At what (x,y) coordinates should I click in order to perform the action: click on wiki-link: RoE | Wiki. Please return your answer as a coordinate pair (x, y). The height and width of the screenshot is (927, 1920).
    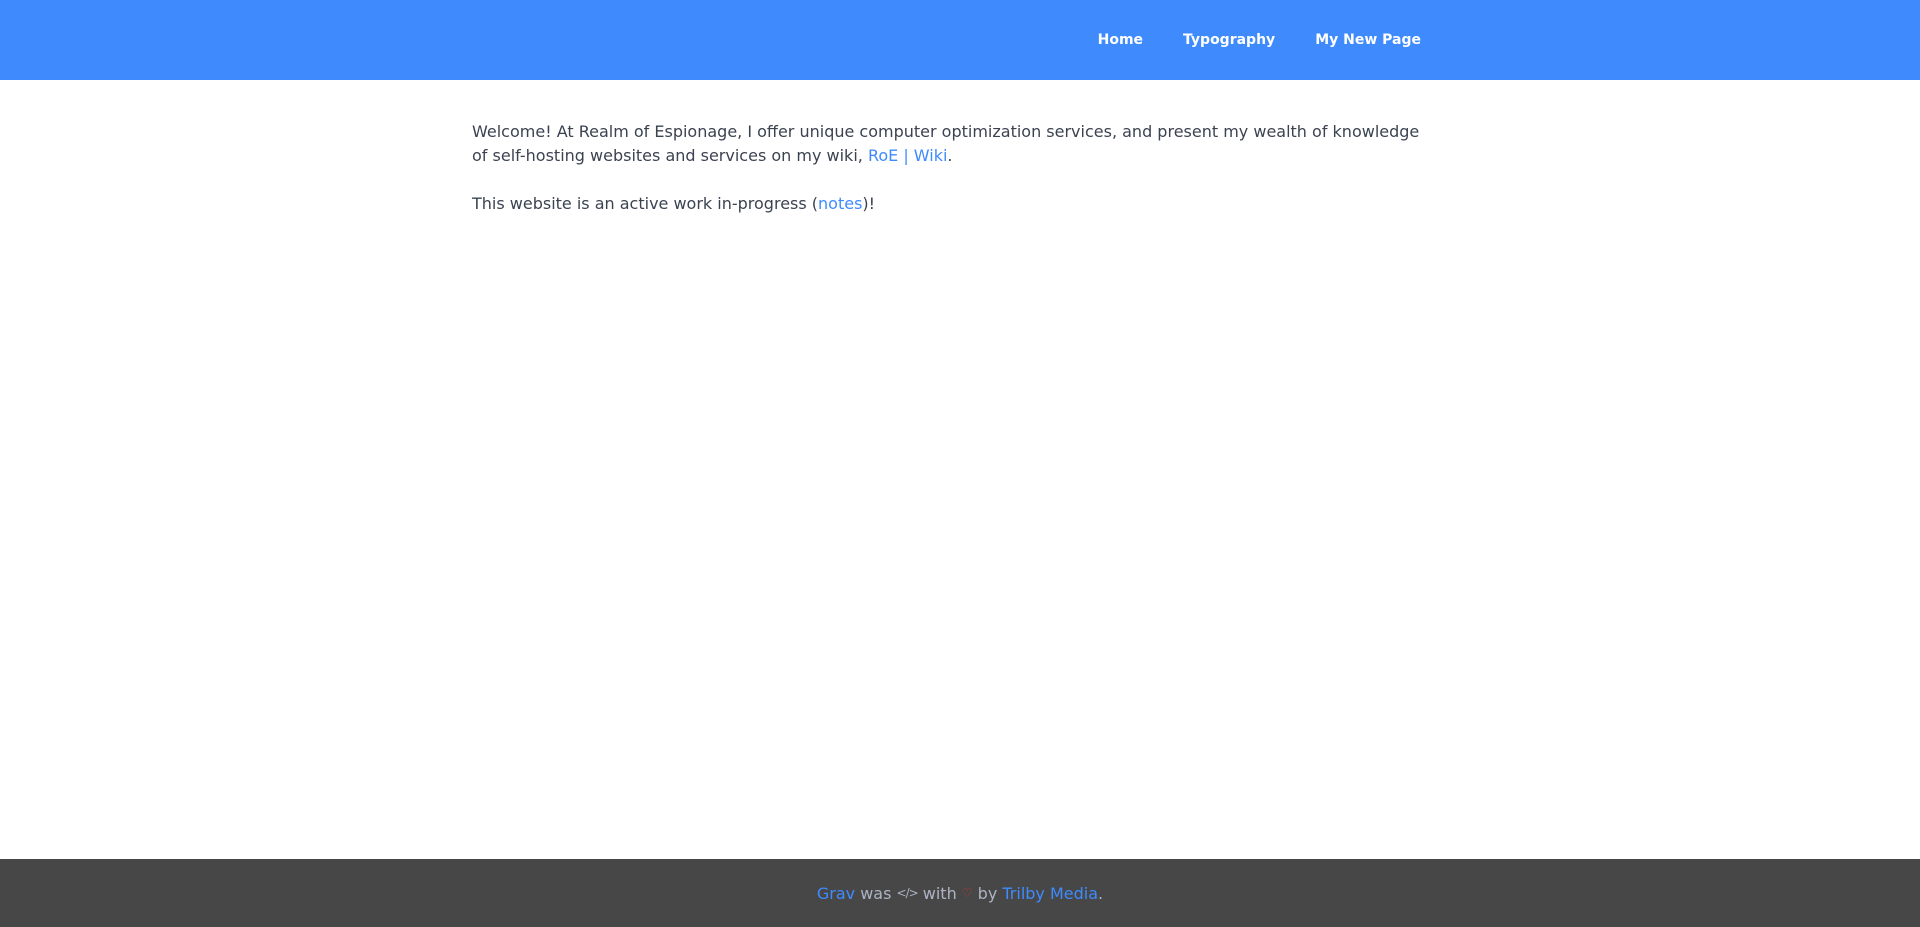
    Looking at the image, I should click on (907, 155).